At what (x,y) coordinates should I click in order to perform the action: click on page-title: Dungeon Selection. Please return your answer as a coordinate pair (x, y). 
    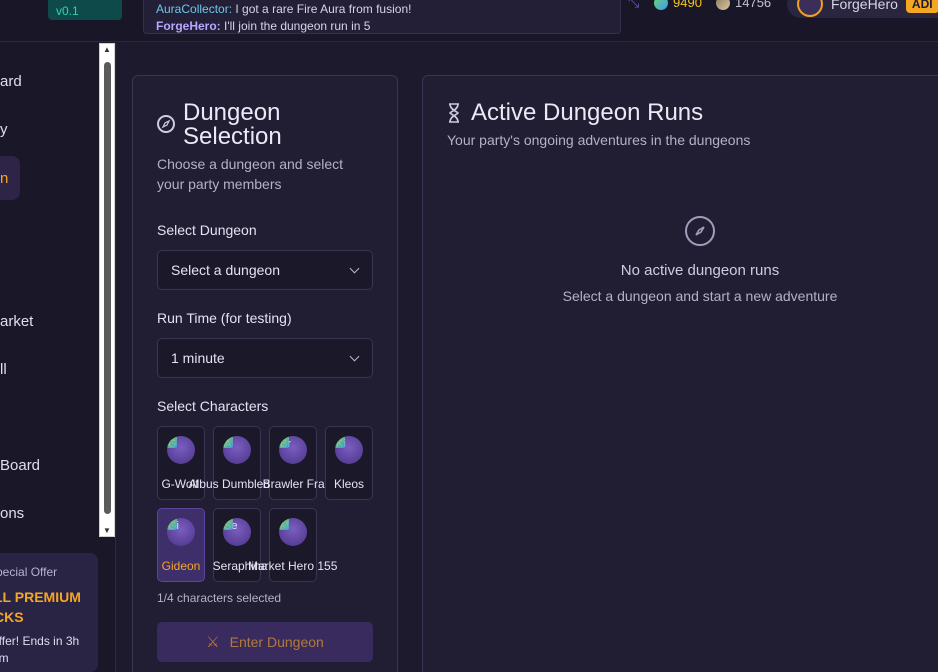
    Looking at the image, I should click on (232, 125).